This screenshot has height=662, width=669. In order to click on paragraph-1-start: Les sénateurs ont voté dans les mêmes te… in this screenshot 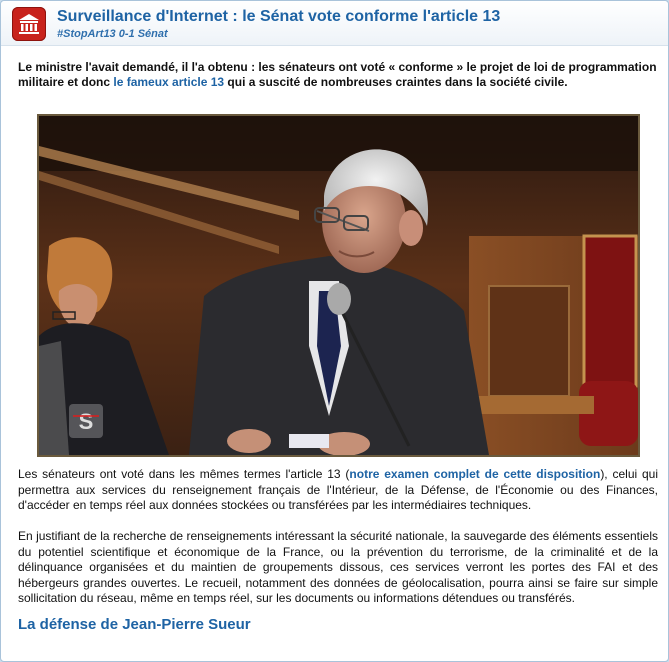, I will do `click(184, 474)`.